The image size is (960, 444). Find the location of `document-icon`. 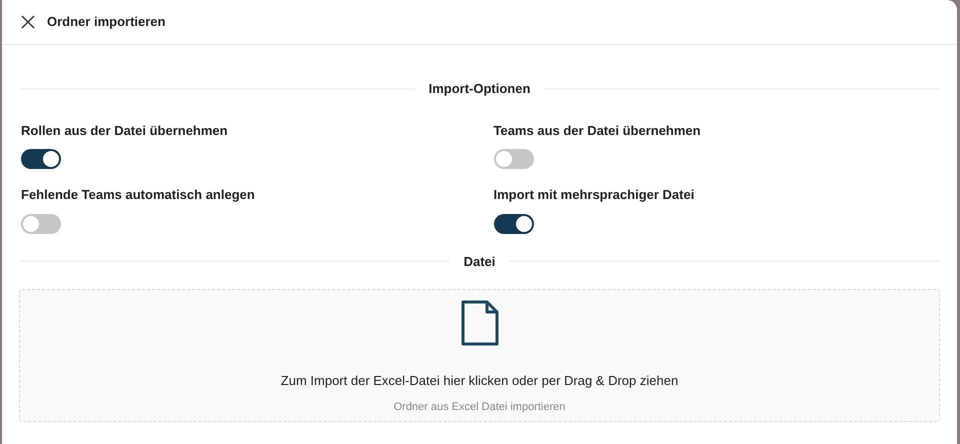

document-icon is located at coordinates (479, 323).